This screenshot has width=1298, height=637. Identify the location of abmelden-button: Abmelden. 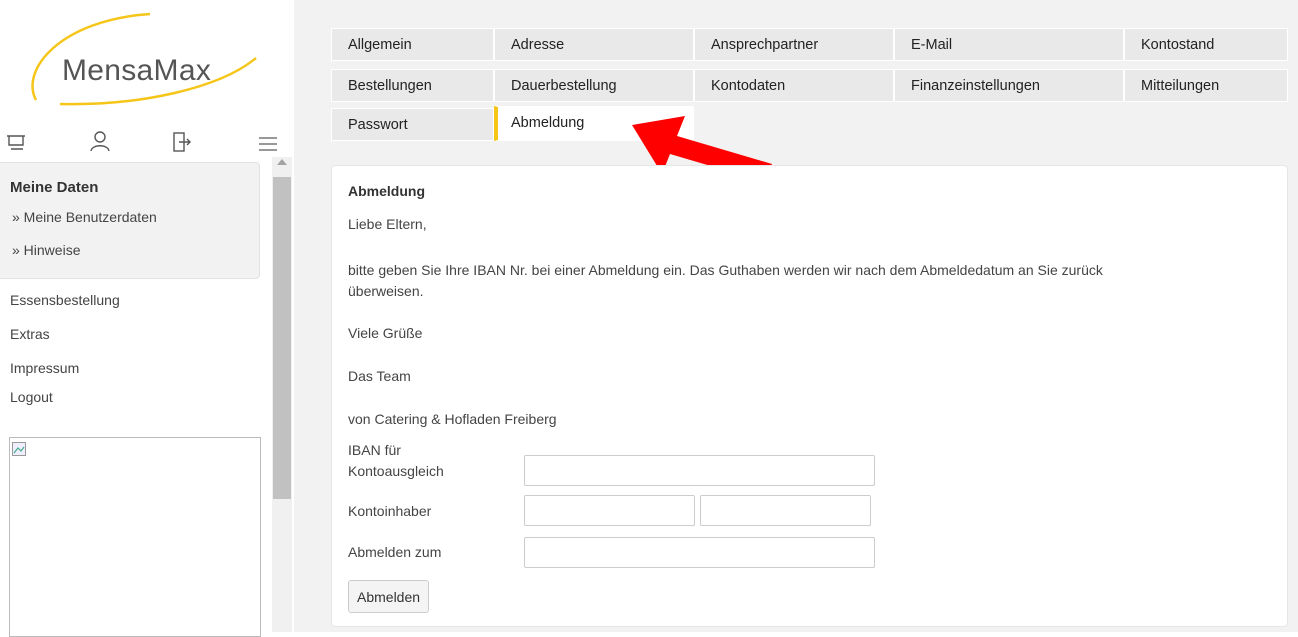
(389, 596).